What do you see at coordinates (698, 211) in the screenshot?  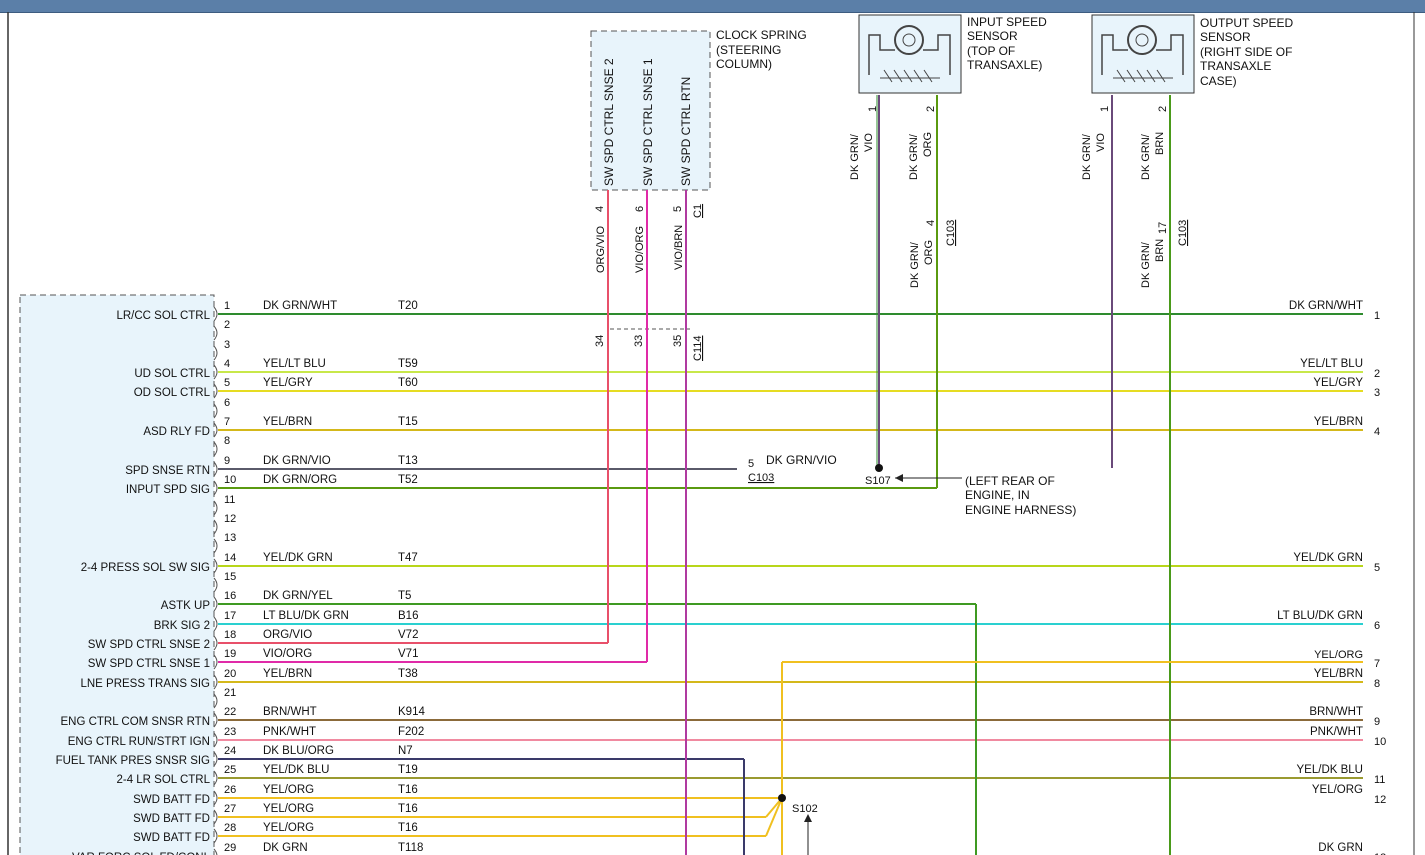 I see `connector-c1: C1` at bounding box center [698, 211].